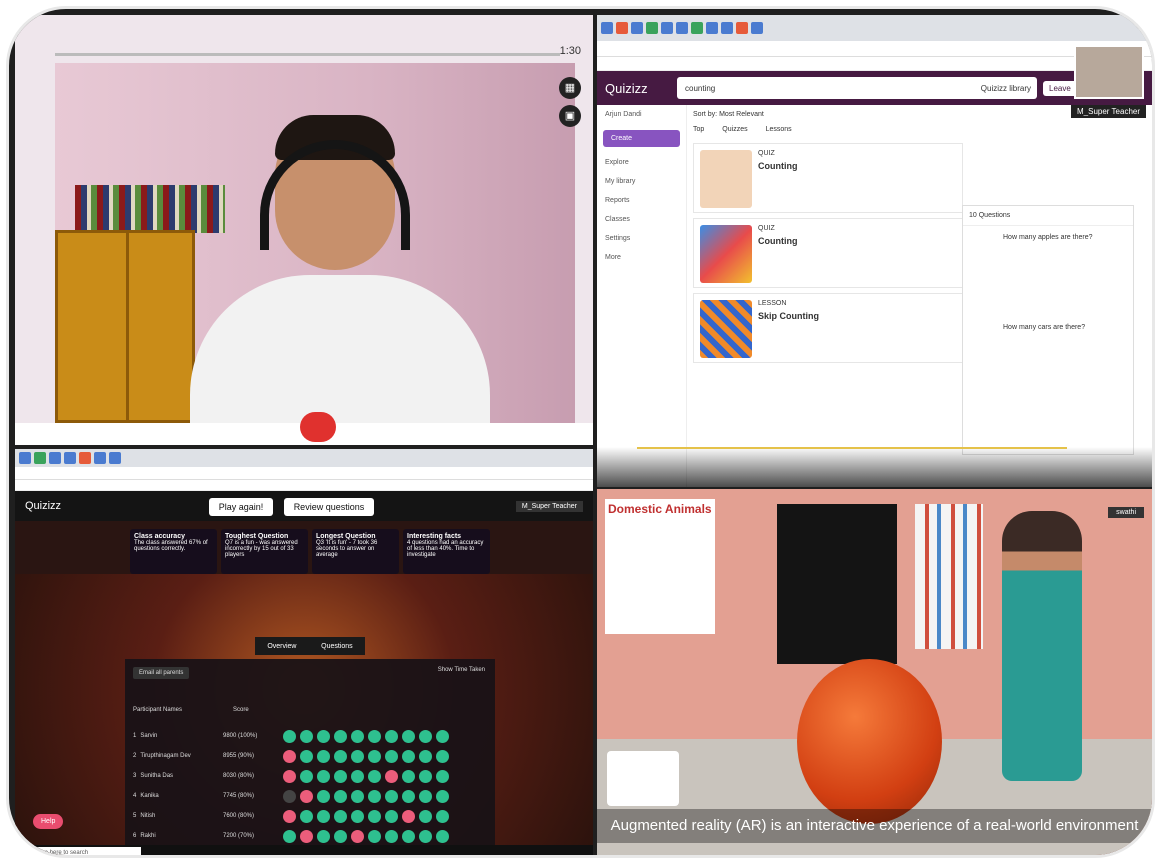 The width and height of the screenshot is (1161, 864). Describe the element at coordinates (641, 219) in the screenshot. I see `sidebar-item-classes: Classes` at that location.